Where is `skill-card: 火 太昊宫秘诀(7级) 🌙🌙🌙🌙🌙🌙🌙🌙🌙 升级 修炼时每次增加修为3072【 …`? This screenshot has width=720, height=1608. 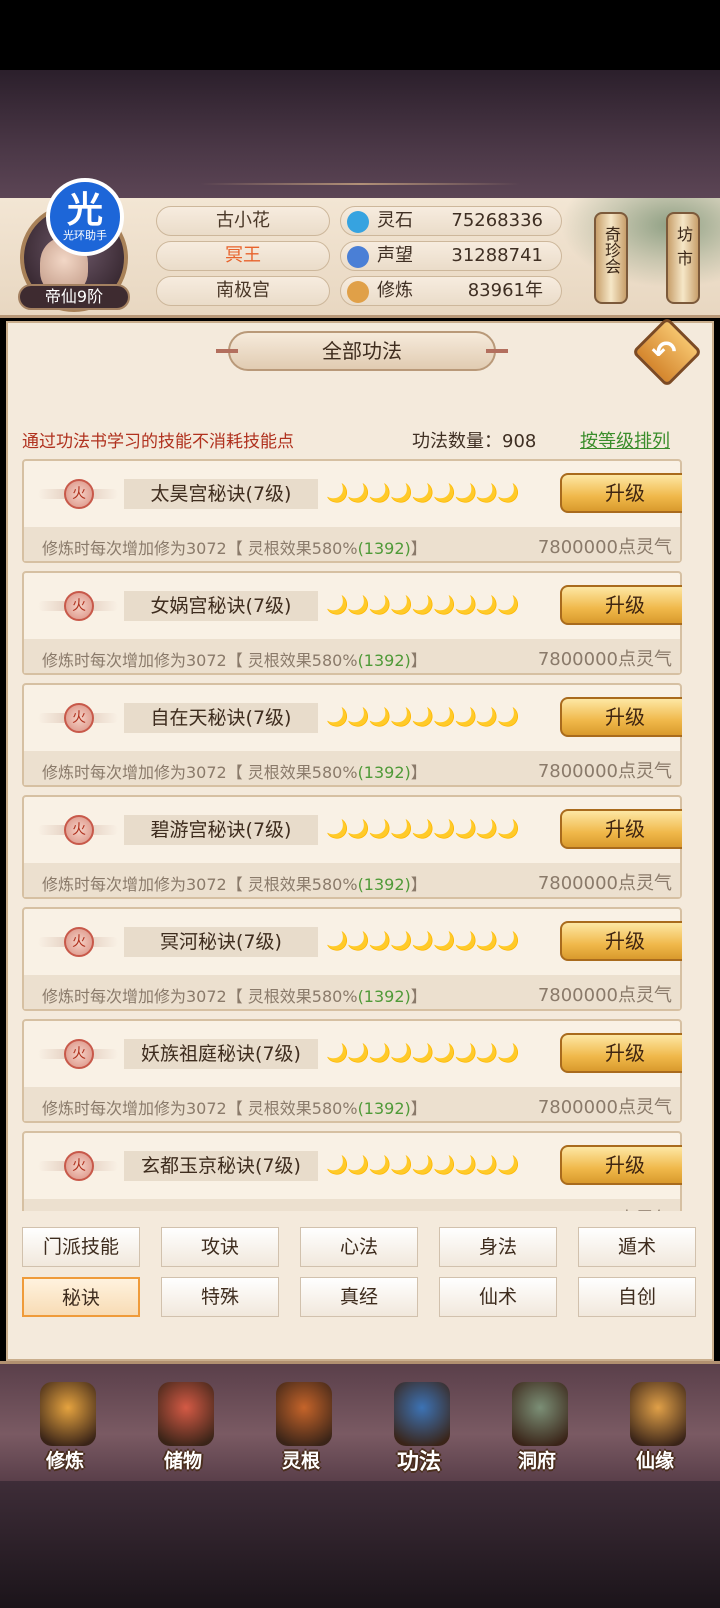 skill-card: 火 太昊宫秘诀(7级) 🌙🌙🌙🌙🌙🌙🌙🌙🌙 升级 修炼时每次增加修为3072【 … is located at coordinates (352, 511).